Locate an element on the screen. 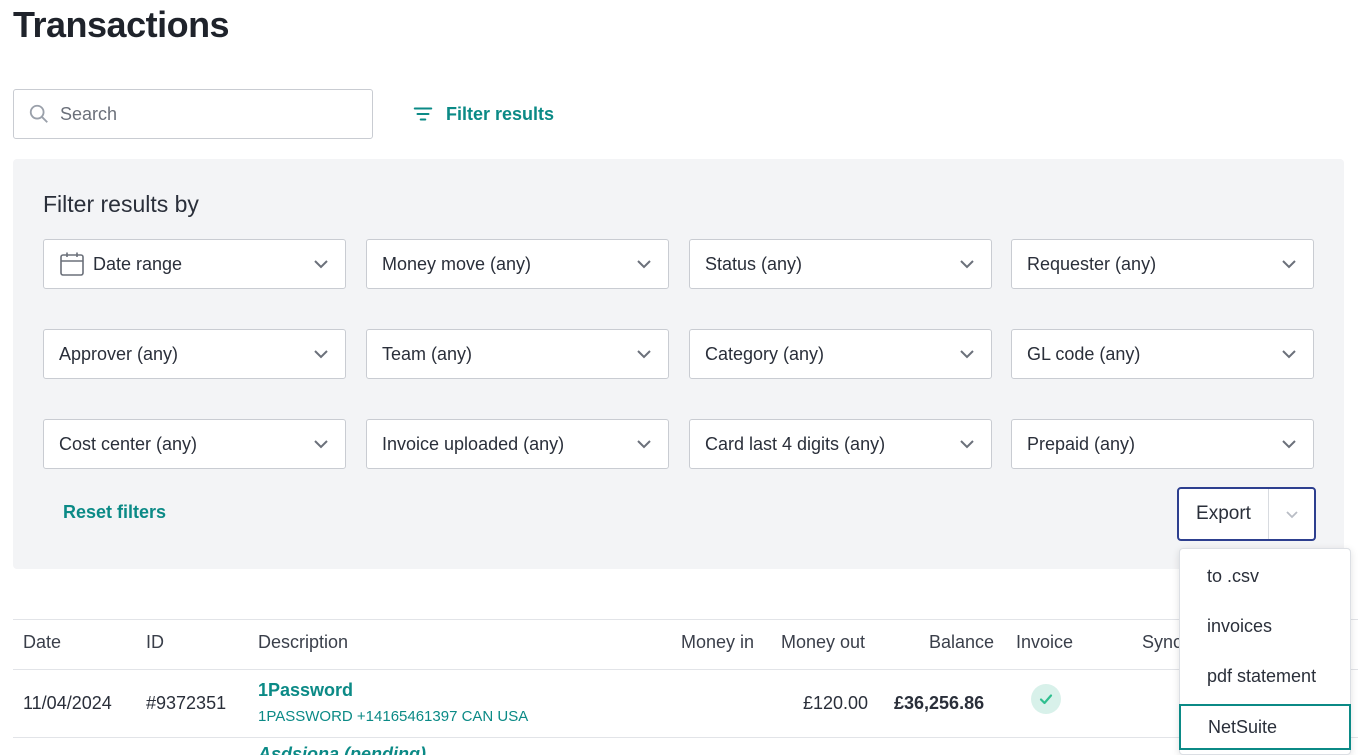 The width and height of the screenshot is (1358, 755). filter-results-label: Filter results is located at coordinates (500, 113).